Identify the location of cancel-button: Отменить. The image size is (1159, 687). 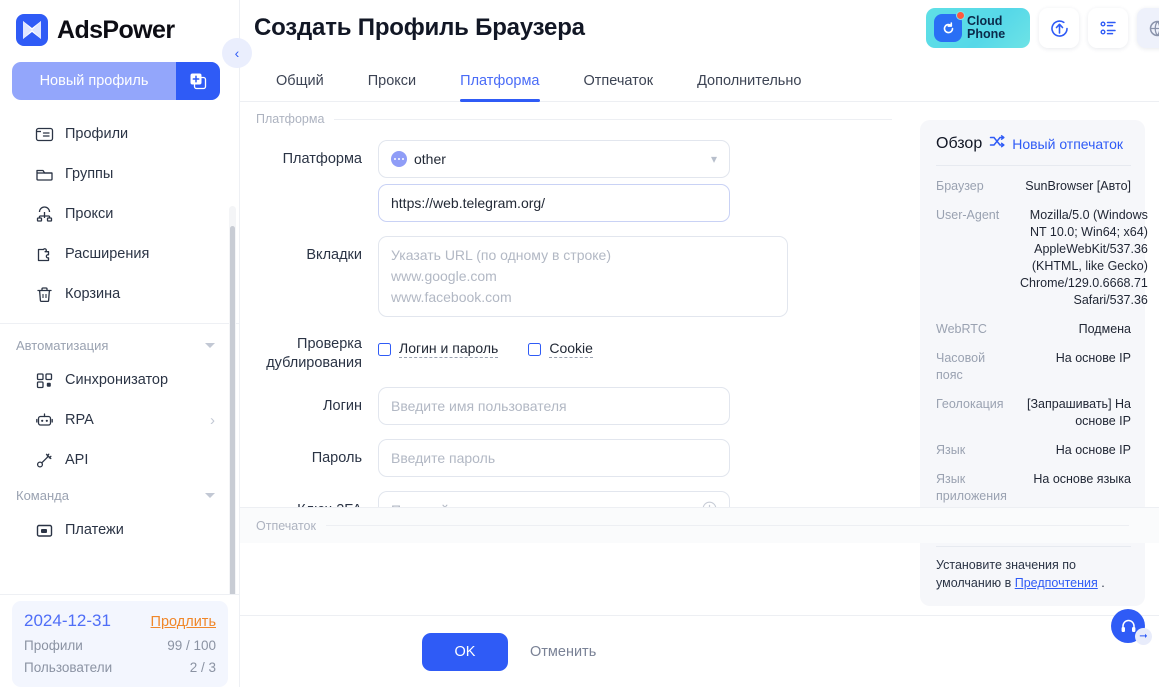
(563, 652).